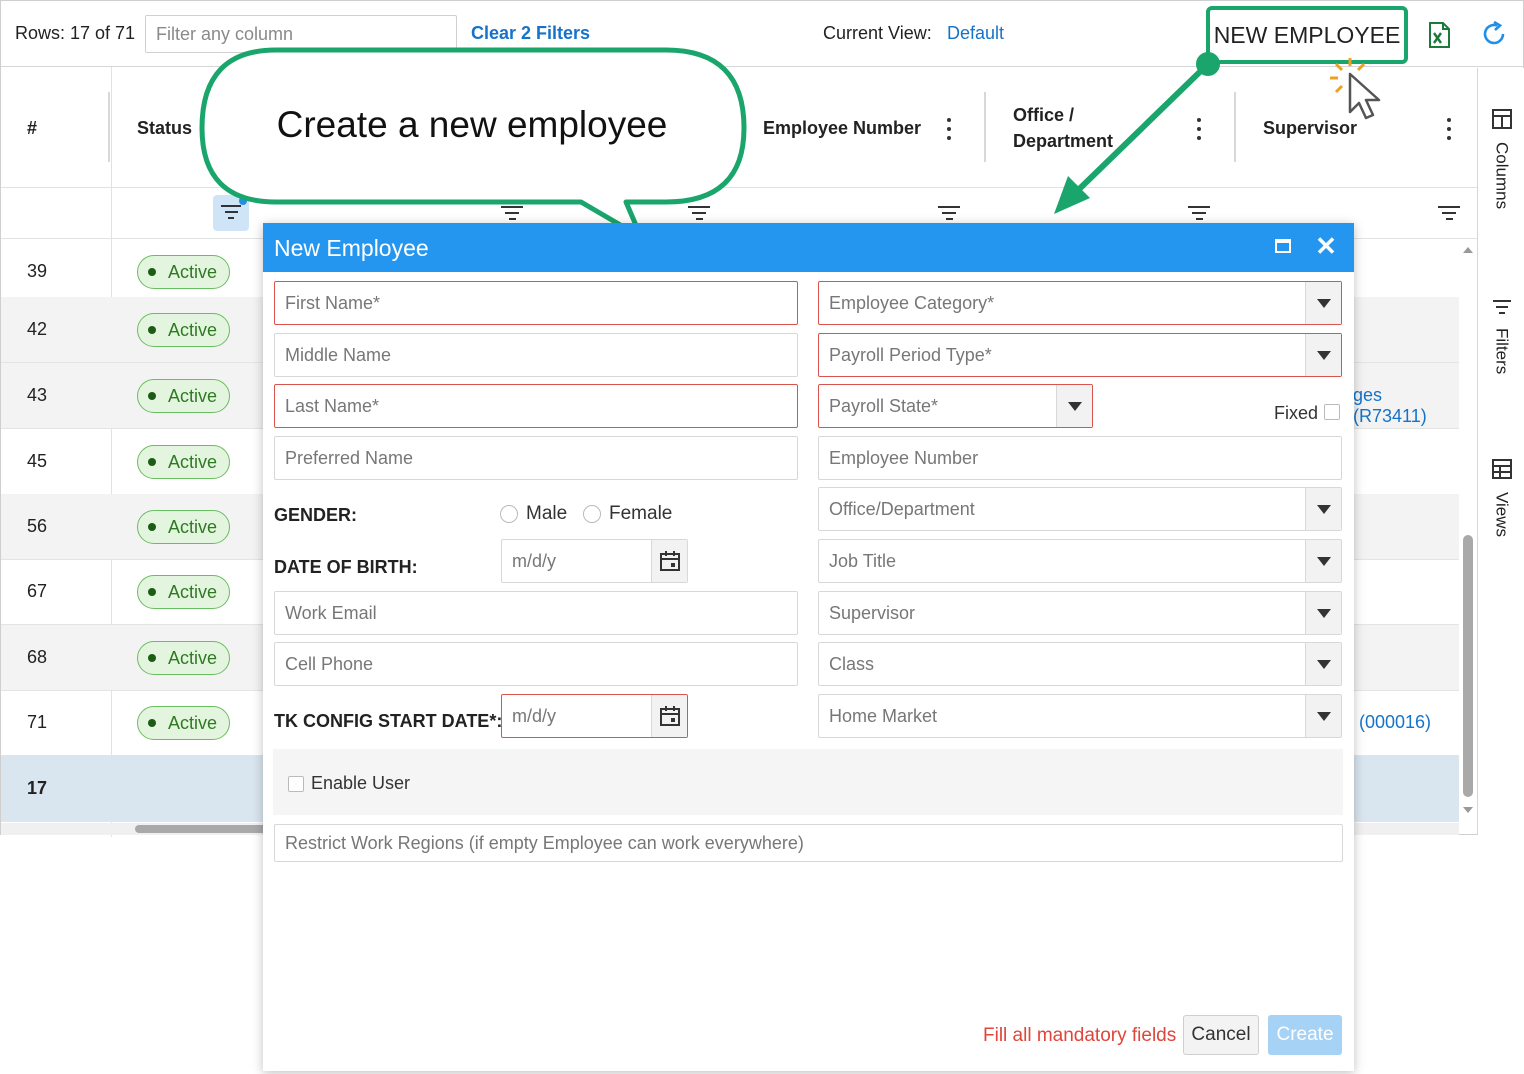 The width and height of the screenshot is (1524, 1074). Describe the element at coordinates (37, 722) in the screenshot. I see `row-number: 71` at that location.